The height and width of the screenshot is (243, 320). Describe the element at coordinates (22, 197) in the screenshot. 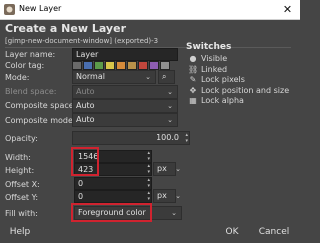

I see `offset-y-label: Offset Y:` at that location.